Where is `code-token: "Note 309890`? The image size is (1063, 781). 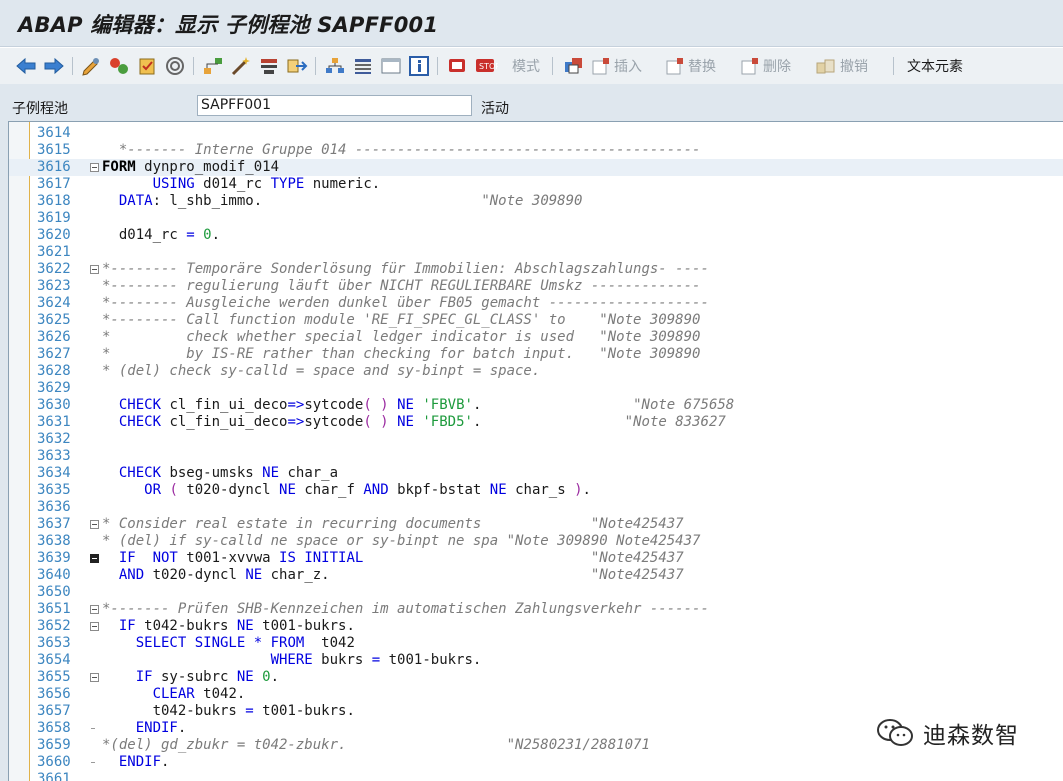
code-token: "Note 309890 is located at coordinates (532, 201).